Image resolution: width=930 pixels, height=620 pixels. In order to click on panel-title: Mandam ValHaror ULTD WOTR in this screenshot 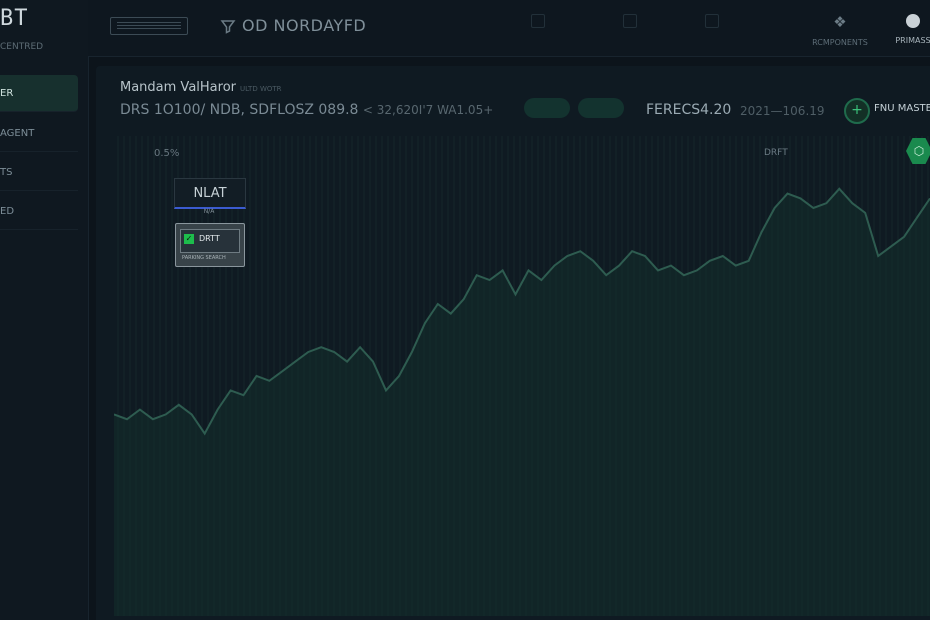, I will do `click(201, 87)`.